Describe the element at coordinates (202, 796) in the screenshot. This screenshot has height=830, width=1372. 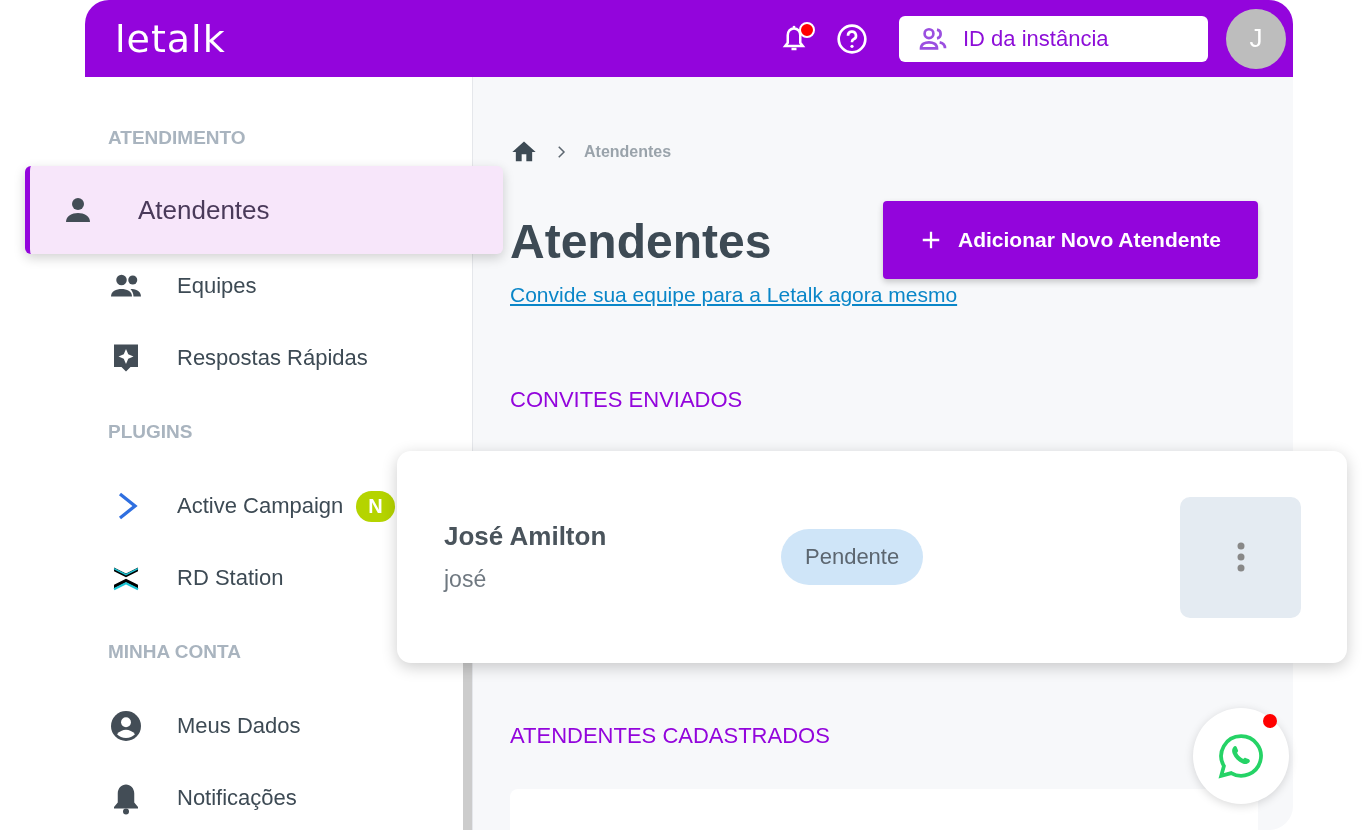
I see `nav-item: Notificações` at that location.